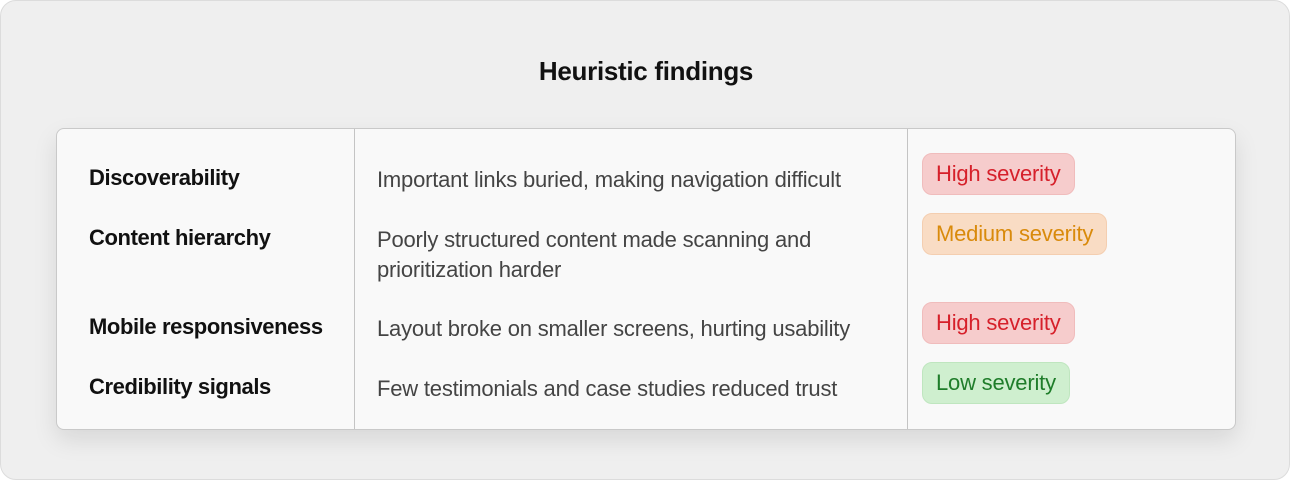 The width and height of the screenshot is (1290, 480). I want to click on severity-badge: Medium severity, so click(1015, 234).